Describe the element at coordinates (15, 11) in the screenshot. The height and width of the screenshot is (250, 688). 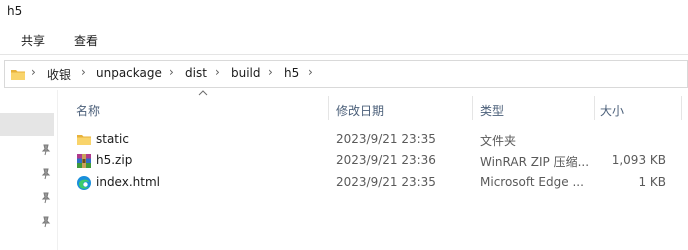
I see `window-title: h5` at that location.